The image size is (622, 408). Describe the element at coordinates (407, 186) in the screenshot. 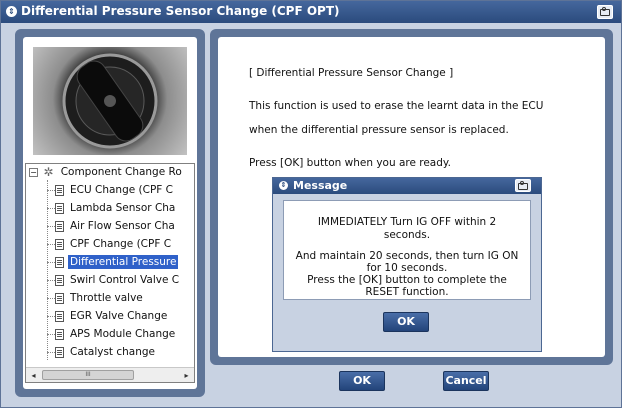

I see `dialog-title-bar: ⇕ Message` at that location.